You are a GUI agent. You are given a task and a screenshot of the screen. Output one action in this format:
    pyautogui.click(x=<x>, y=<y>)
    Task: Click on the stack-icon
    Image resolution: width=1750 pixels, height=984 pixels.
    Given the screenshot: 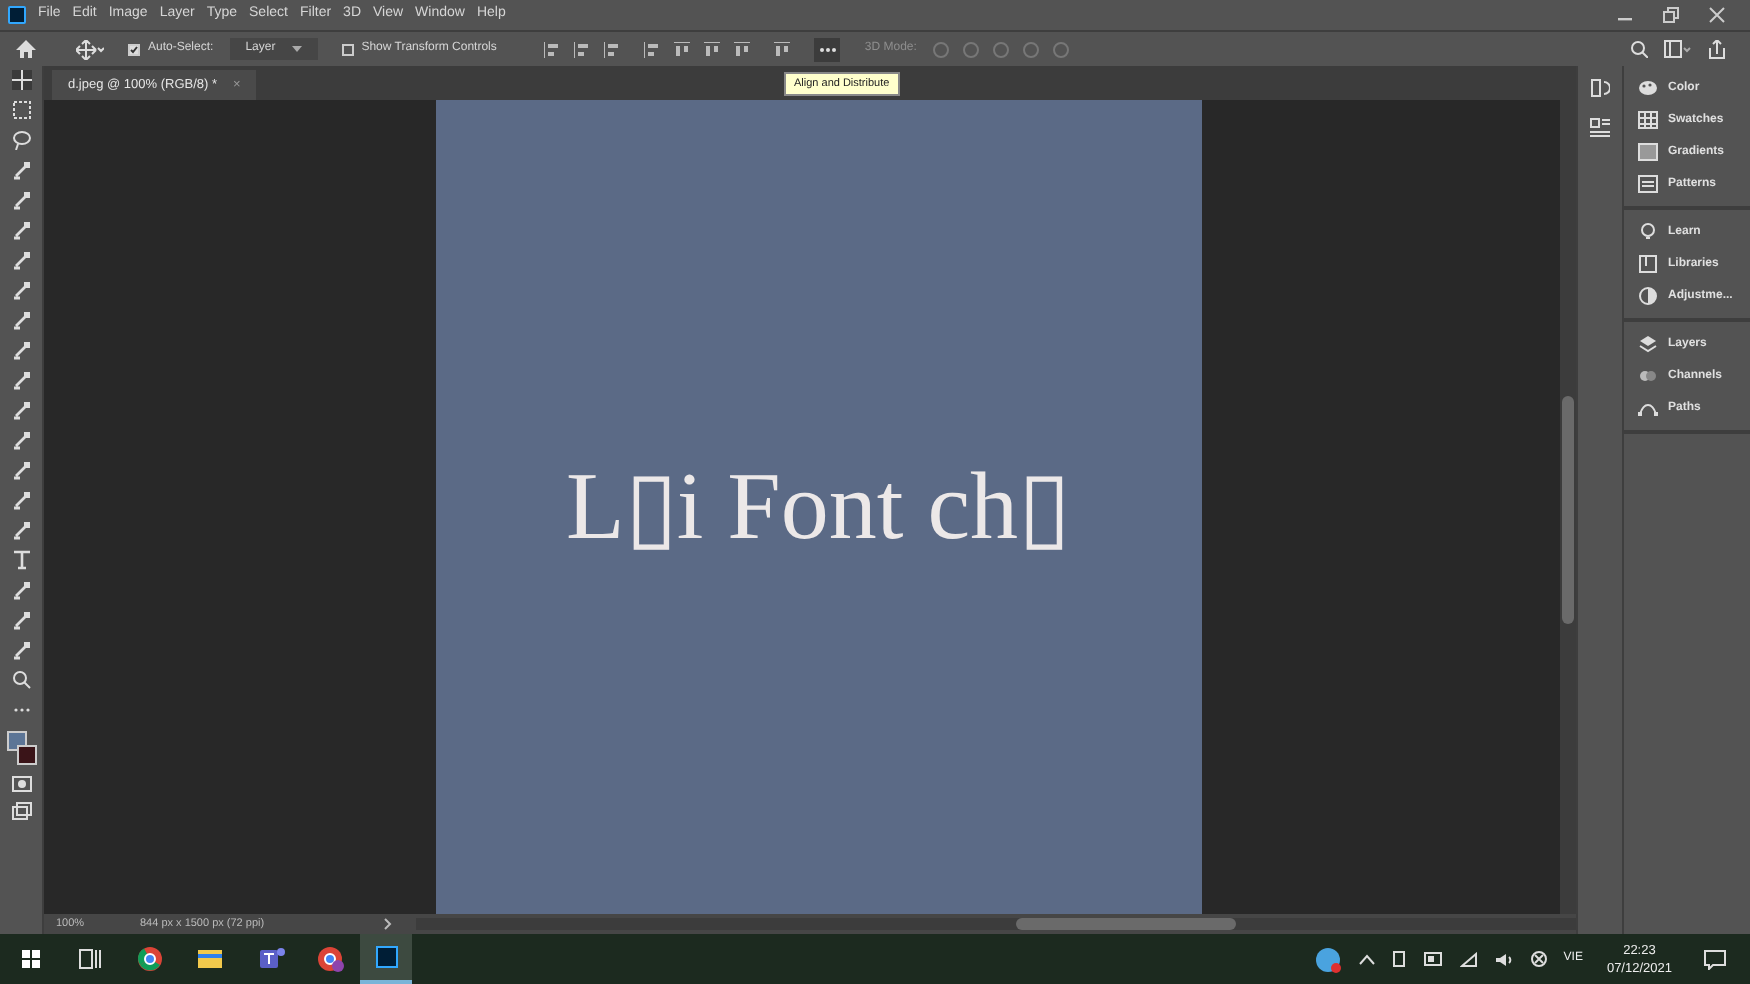 What is the action you would take?
    pyautogui.click(x=1648, y=344)
    